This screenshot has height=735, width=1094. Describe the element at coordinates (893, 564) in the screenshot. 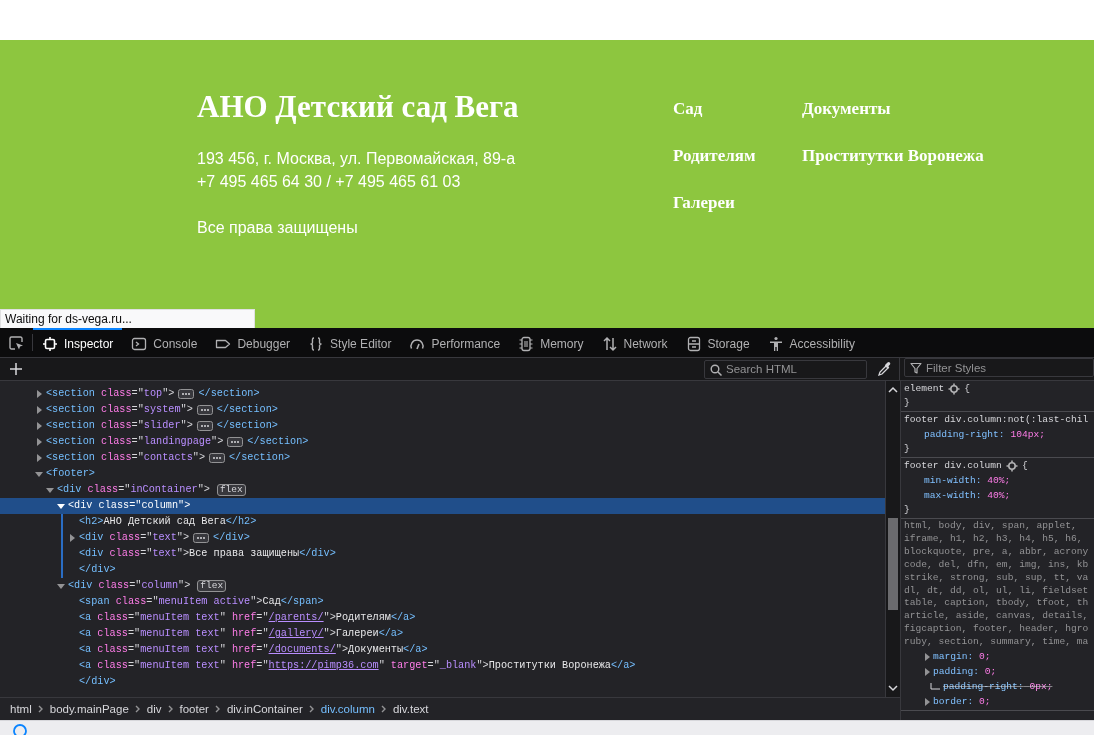

I see `scroll-thumb` at that location.